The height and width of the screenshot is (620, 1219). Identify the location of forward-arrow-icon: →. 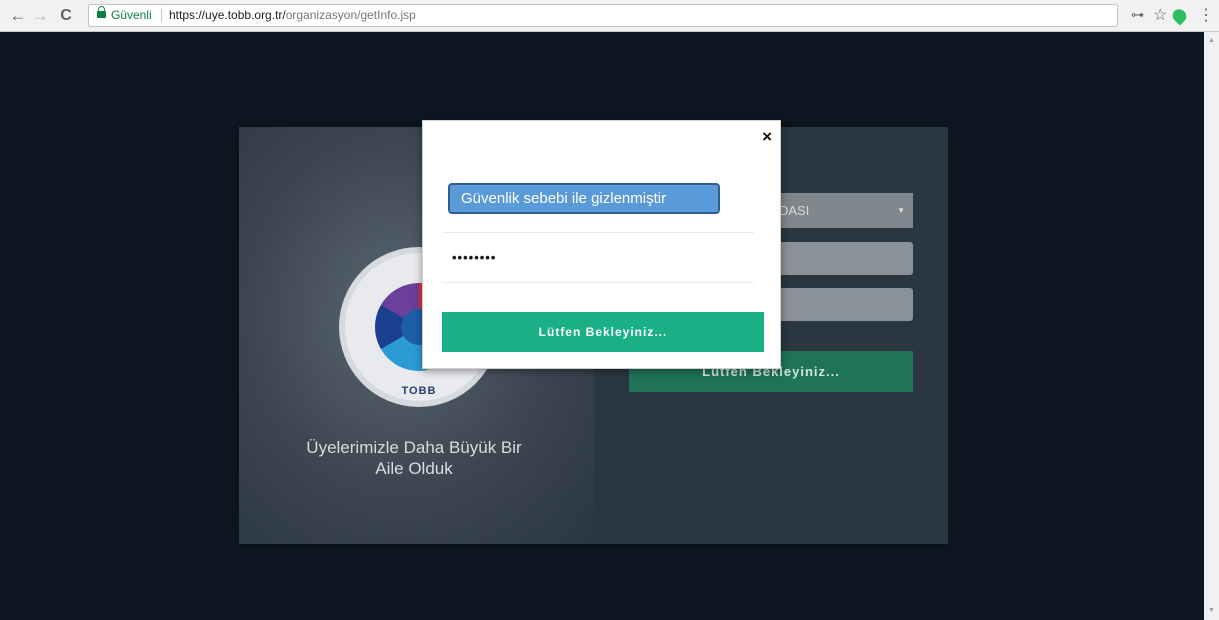
(40, 16).